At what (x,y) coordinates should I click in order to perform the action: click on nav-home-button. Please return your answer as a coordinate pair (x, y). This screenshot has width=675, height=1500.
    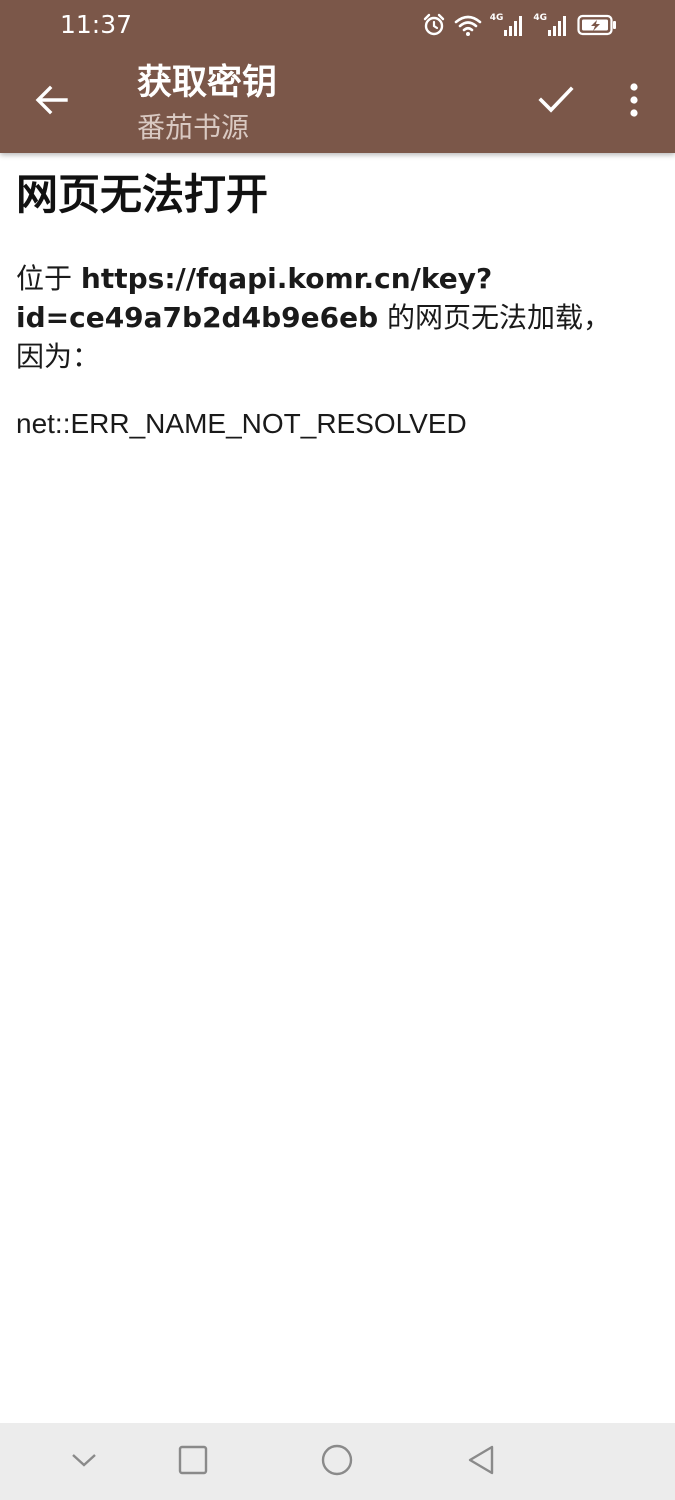
    Looking at the image, I should click on (337, 1462).